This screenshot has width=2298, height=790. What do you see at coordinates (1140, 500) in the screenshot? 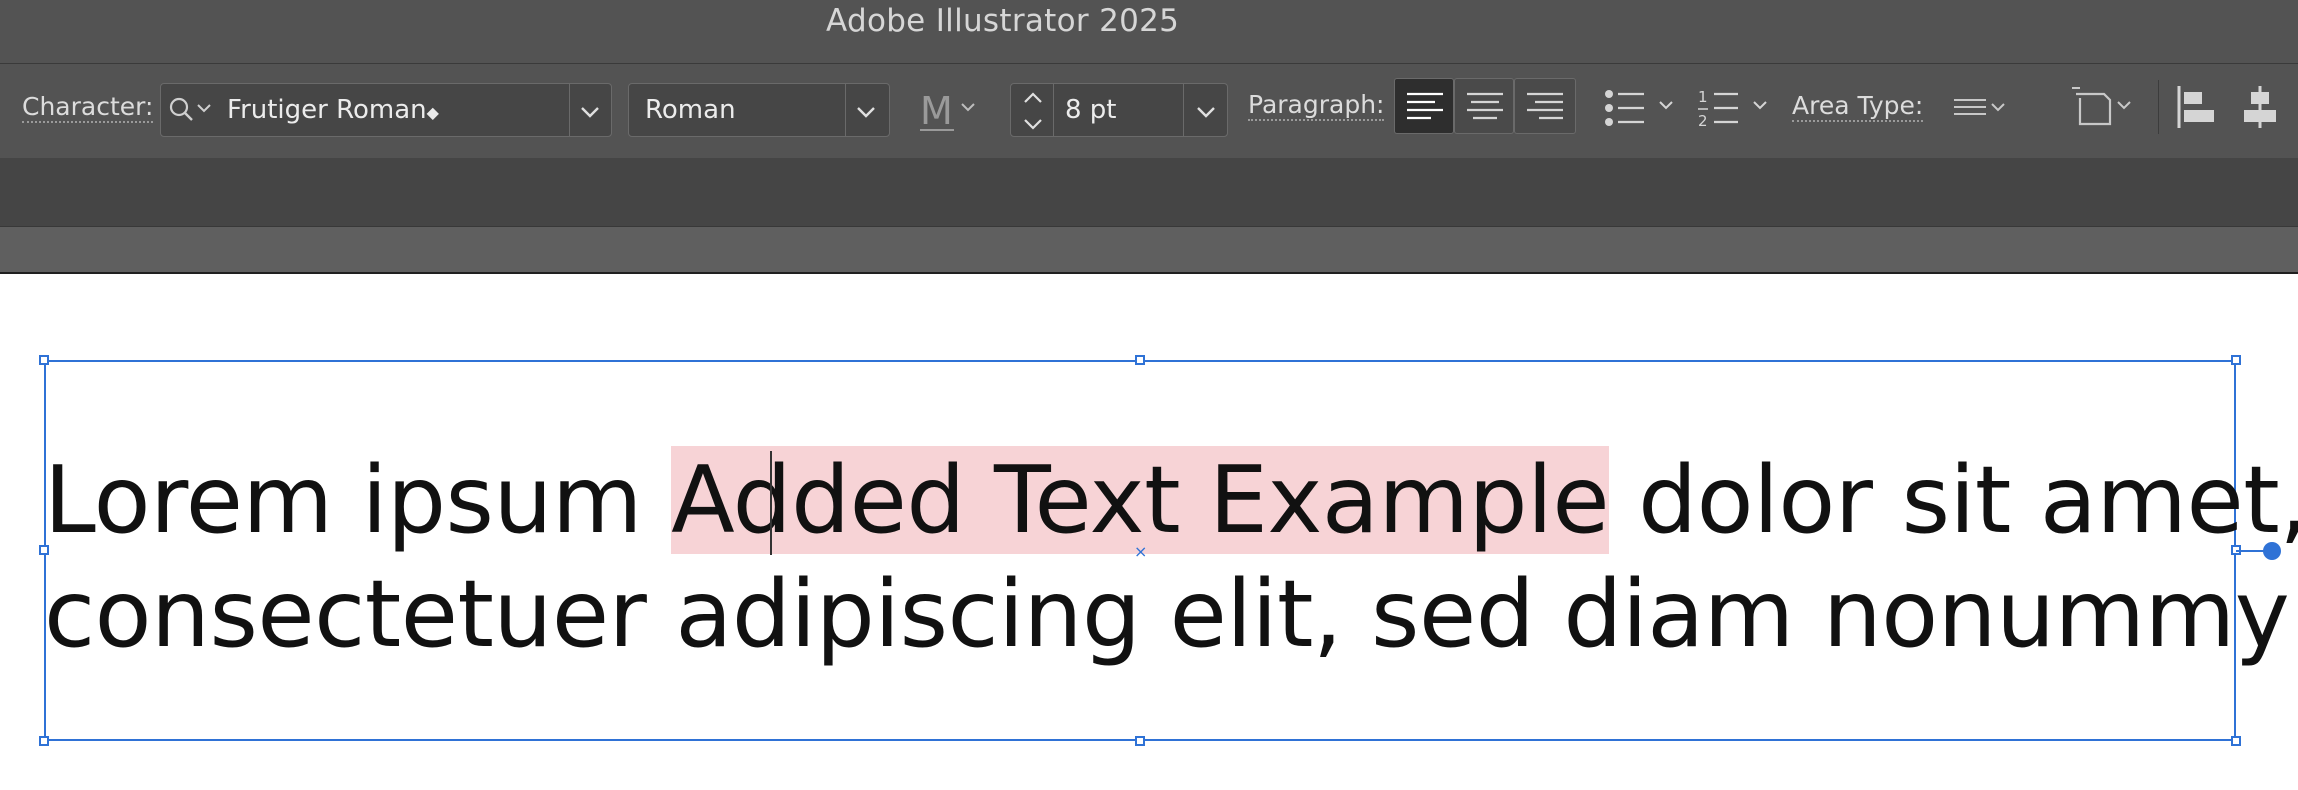
I see `highlighted-text: Added Text Example` at bounding box center [1140, 500].